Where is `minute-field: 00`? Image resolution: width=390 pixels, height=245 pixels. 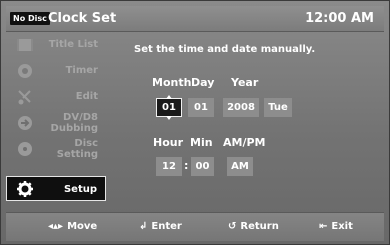 minute-field: 00 is located at coordinates (202, 166).